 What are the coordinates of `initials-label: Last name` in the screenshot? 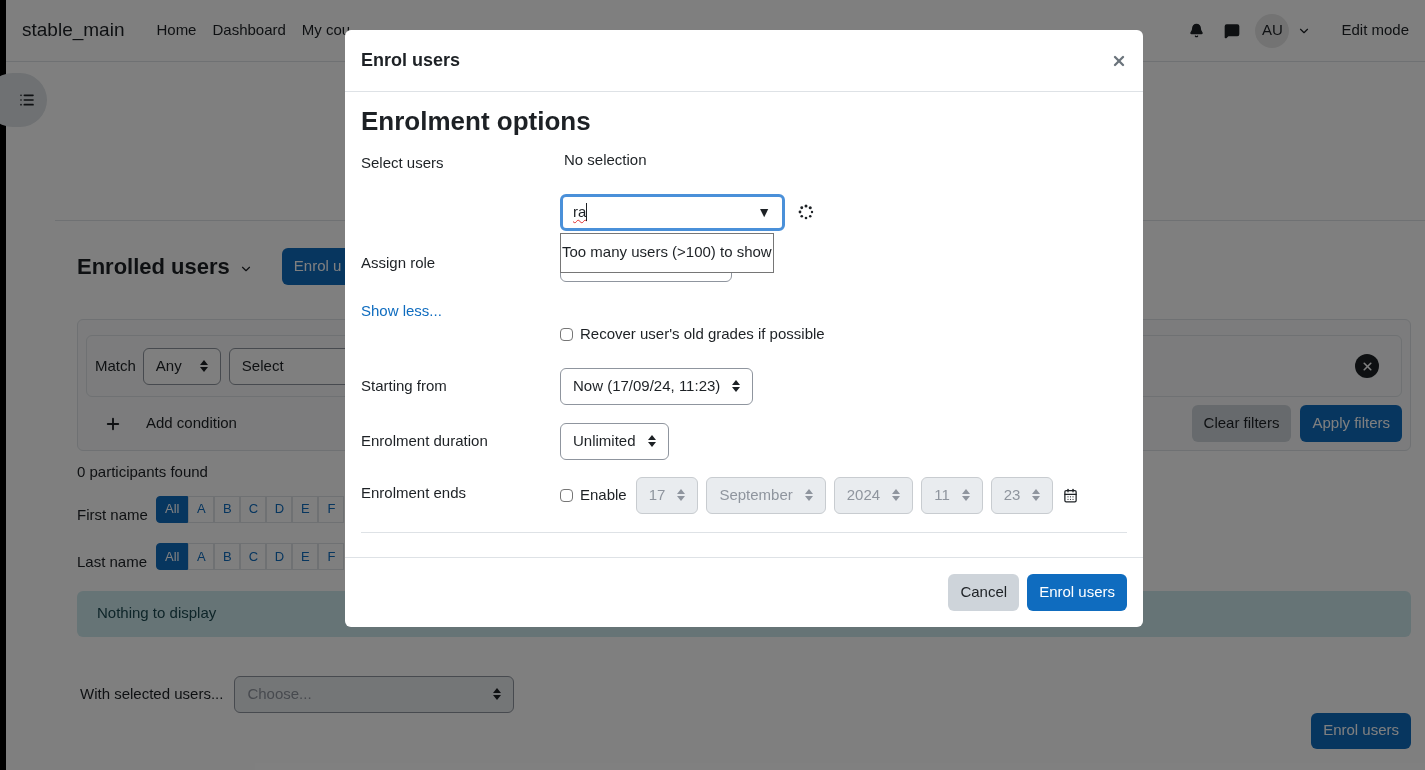 It's located at (113, 562).